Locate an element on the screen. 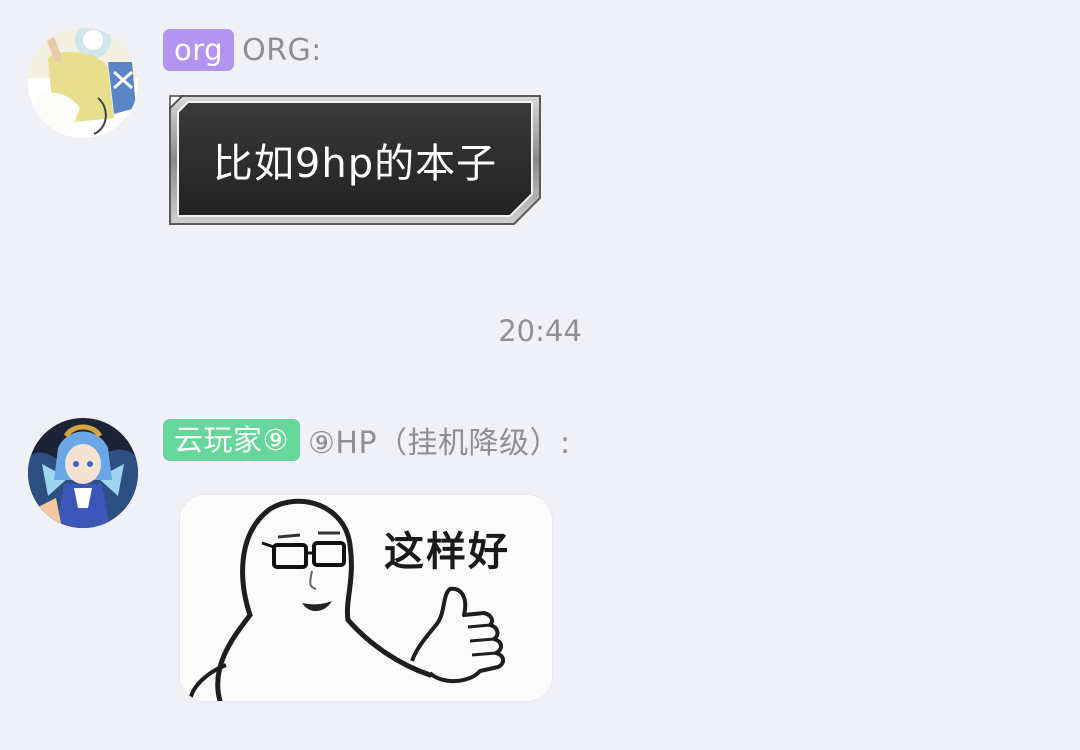 Image resolution: width=1080 pixels, height=750 pixels. sticker-caption: 这样好 is located at coordinates (447, 551).